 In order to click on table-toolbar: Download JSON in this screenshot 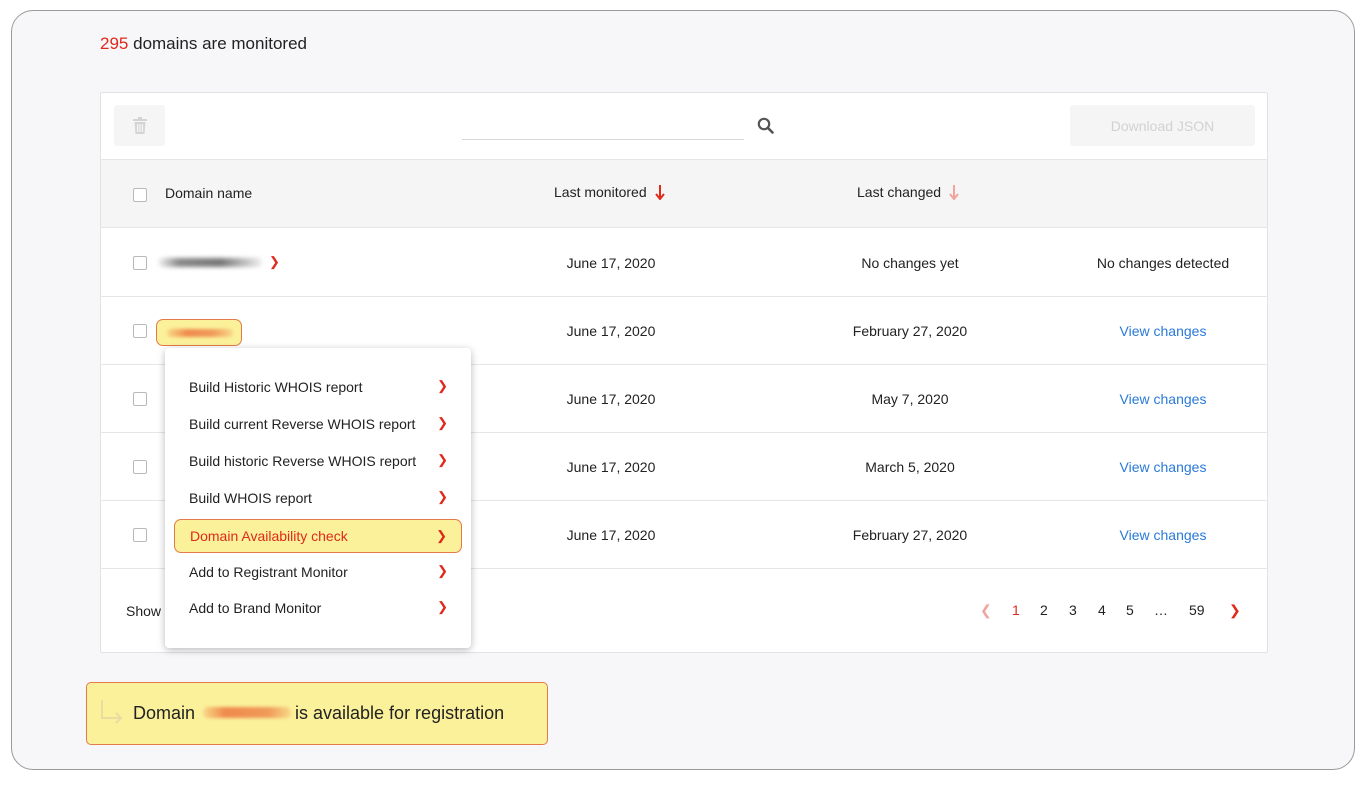, I will do `click(684, 126)`.